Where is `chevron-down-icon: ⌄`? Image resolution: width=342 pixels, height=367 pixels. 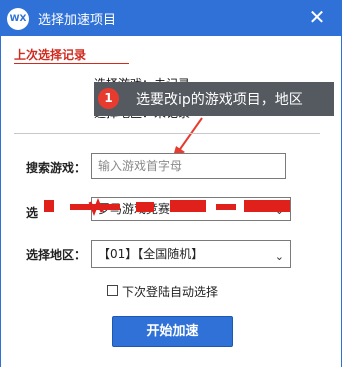 chevron-down-icon: ⌄ is located at coordinates (279, 256).